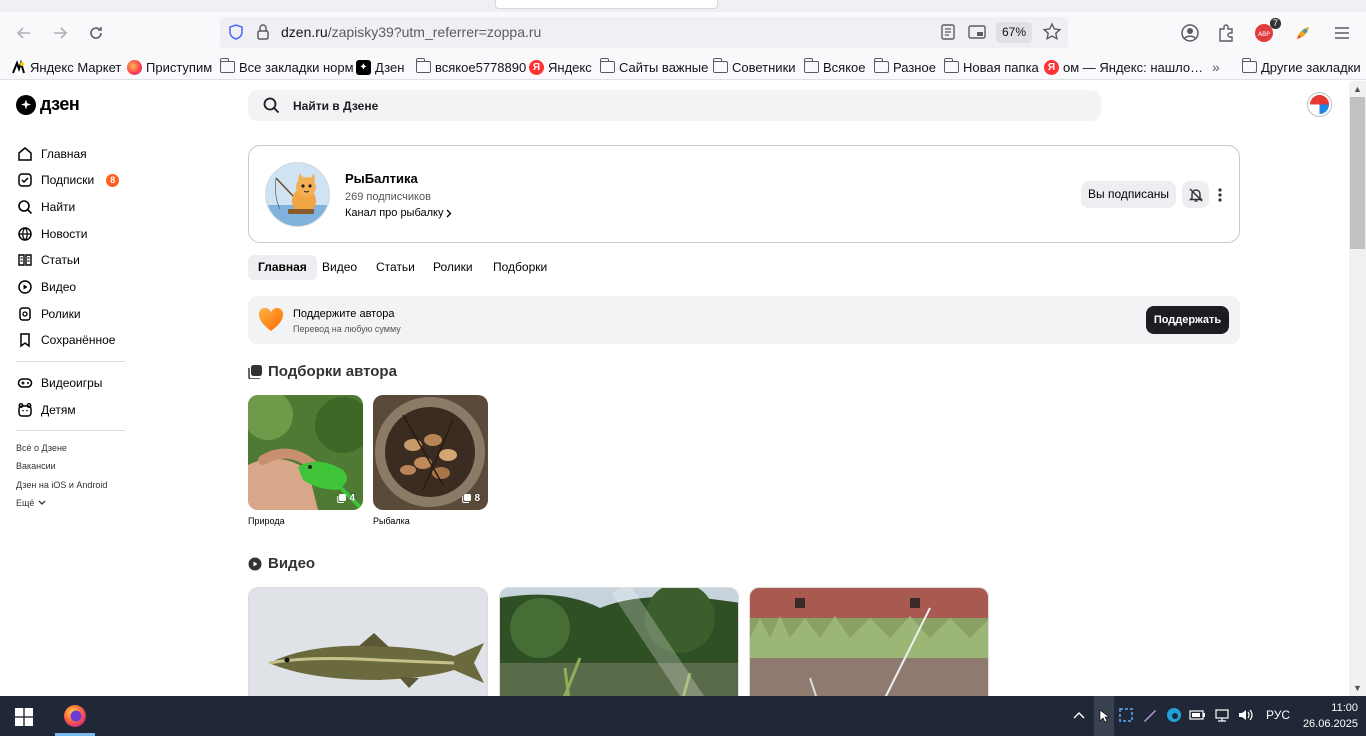  What do you see at coordinates (1357, 89) in the screenshot?
I see `scroll-up-arrow-icon: ▲` at bounding box center [1357, 89].